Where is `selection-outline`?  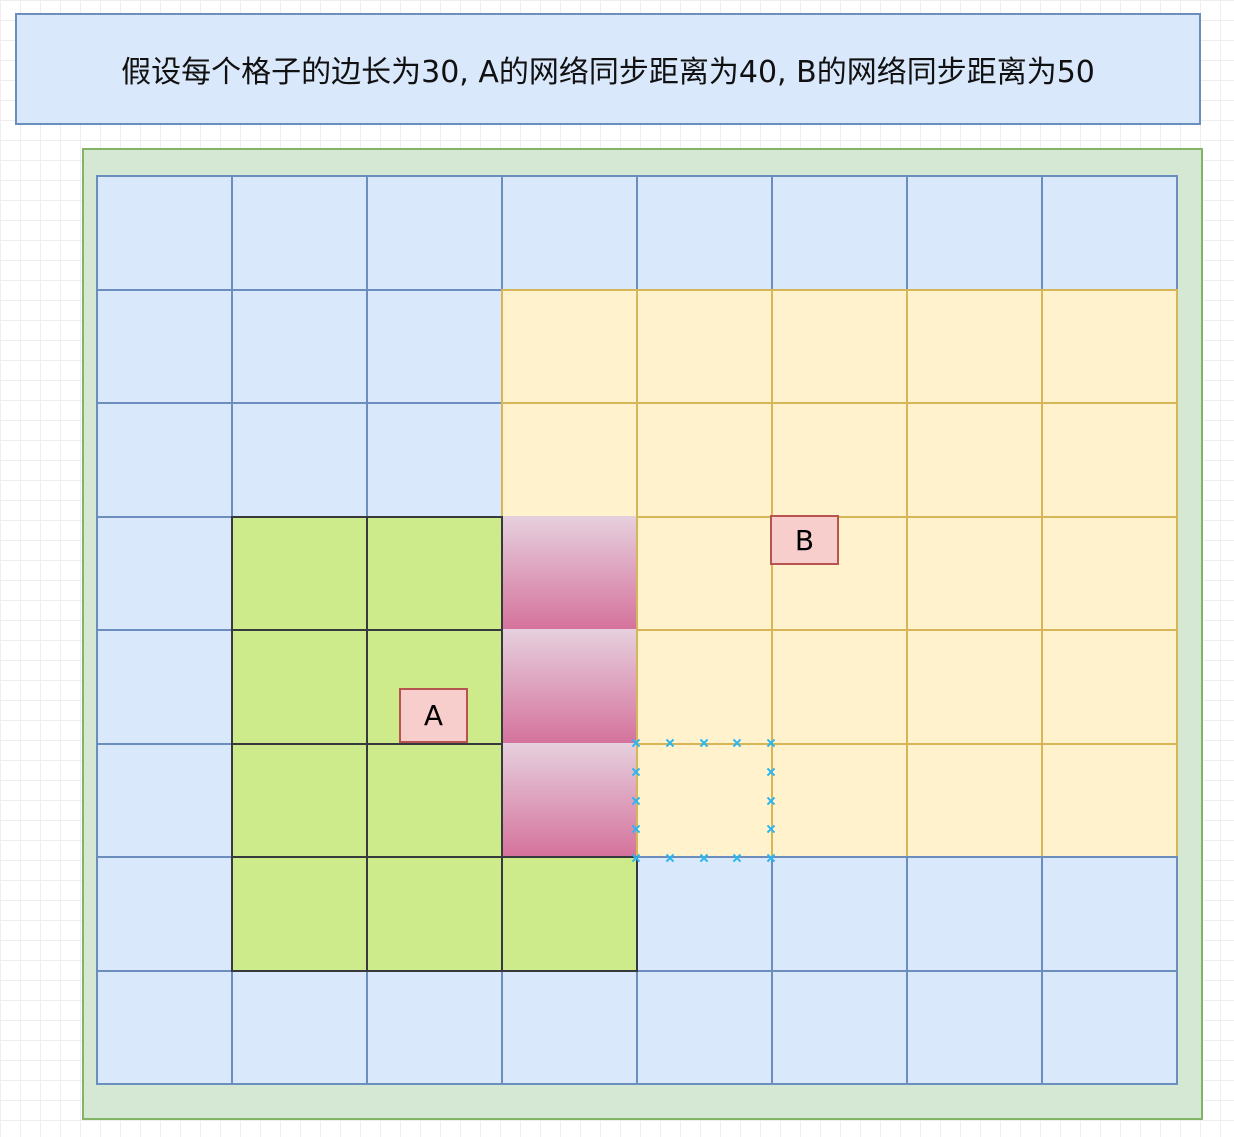
selection-outline is located at coordinates (703, 800).